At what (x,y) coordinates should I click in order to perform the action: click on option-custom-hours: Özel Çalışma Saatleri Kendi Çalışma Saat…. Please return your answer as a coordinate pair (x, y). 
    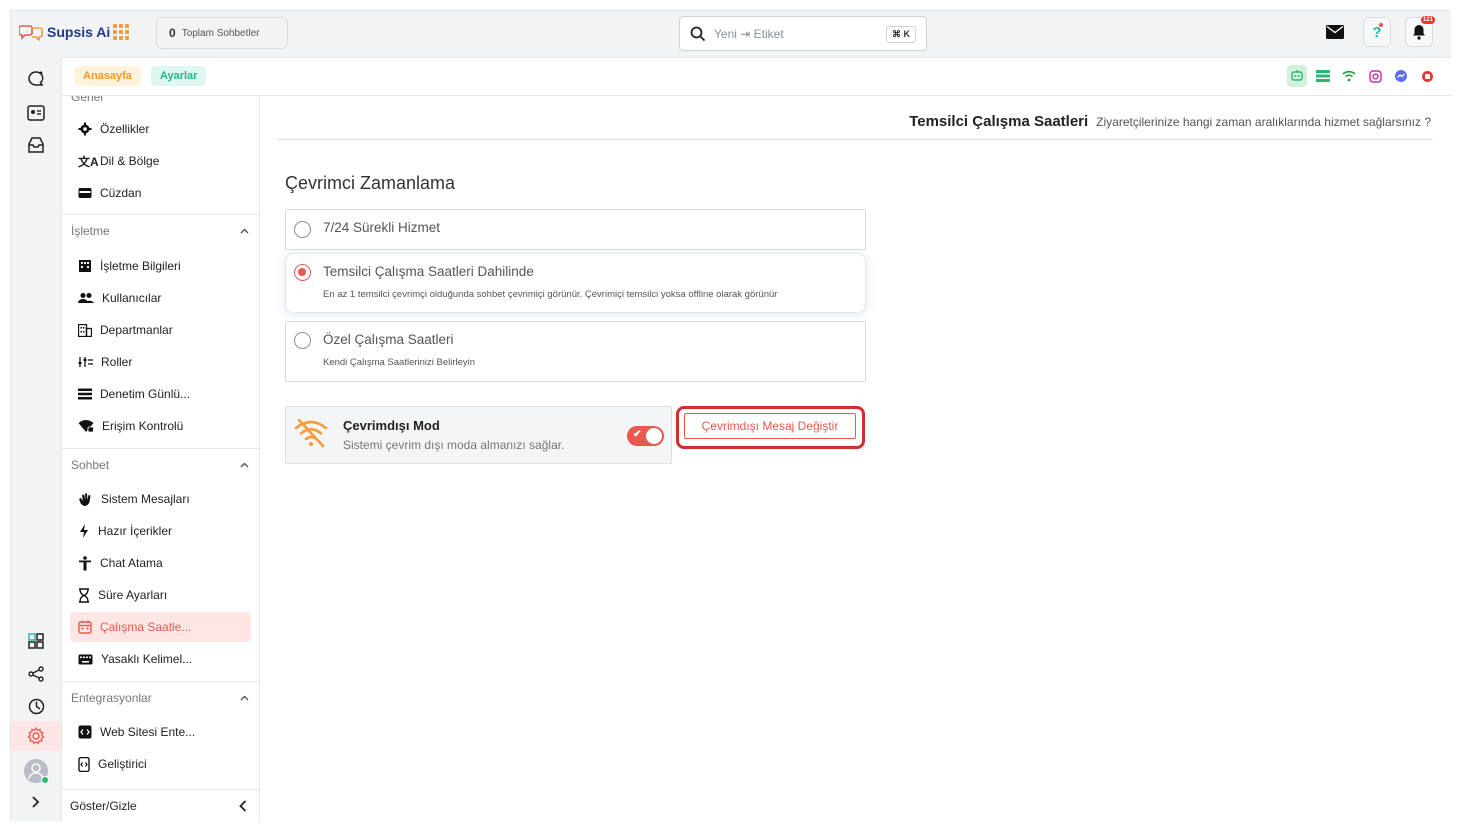
    Looking at the image, I should click on (575, 351).